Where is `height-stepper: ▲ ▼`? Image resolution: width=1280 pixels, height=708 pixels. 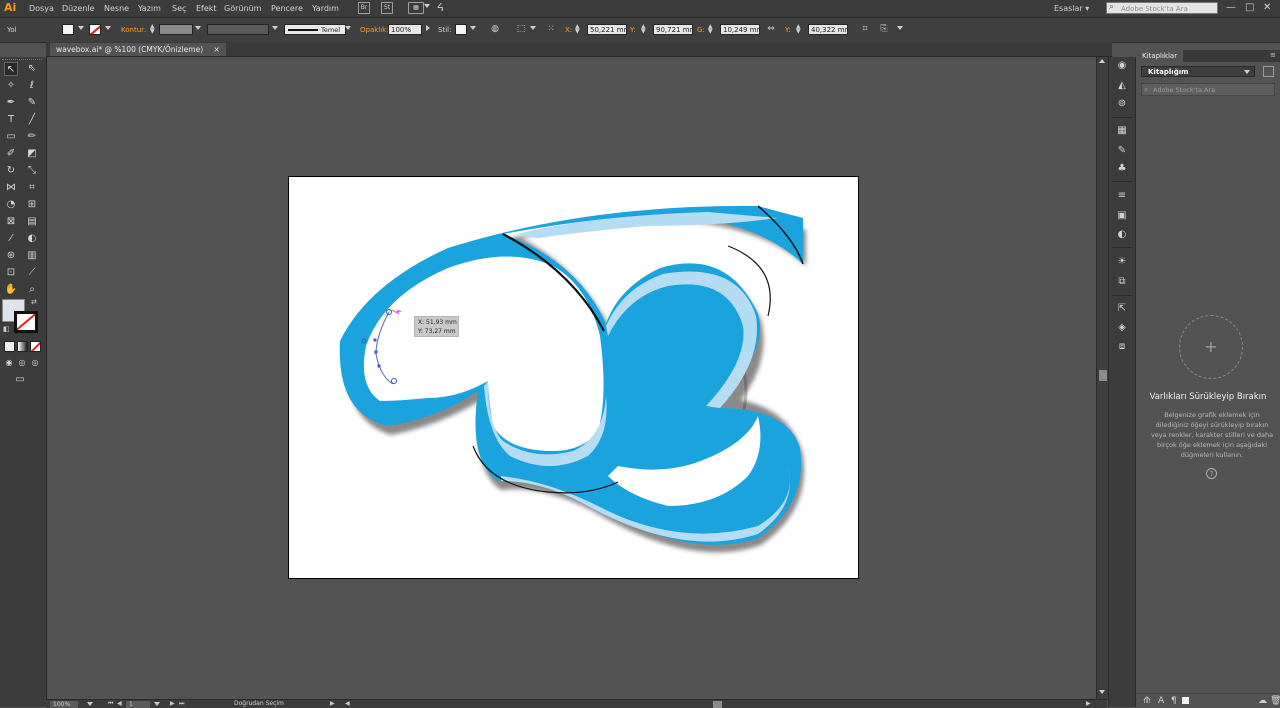
height-stepper: ▲ ▼ is located at coordinates (798, 29).